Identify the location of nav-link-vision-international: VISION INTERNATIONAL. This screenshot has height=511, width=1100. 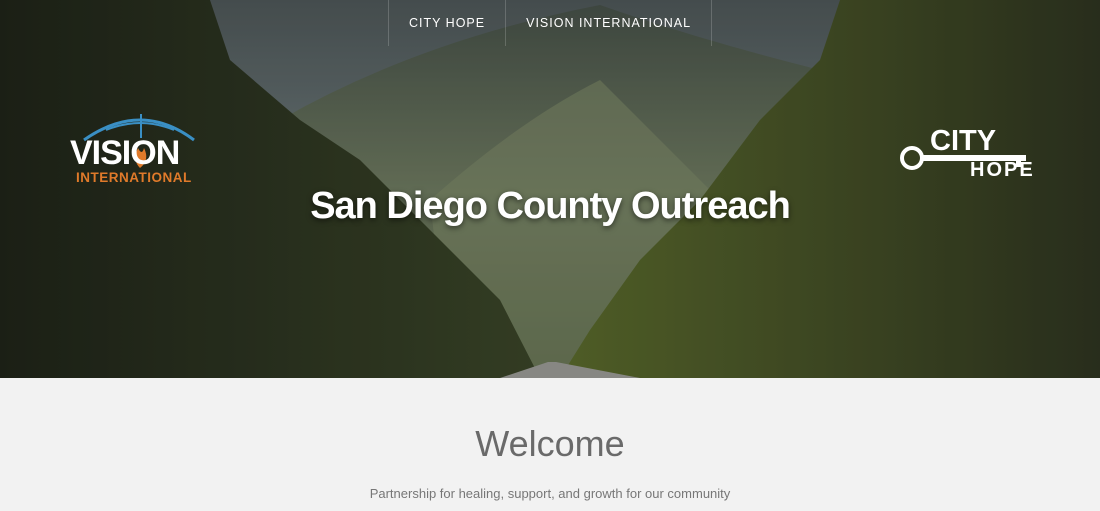
(608, 23).